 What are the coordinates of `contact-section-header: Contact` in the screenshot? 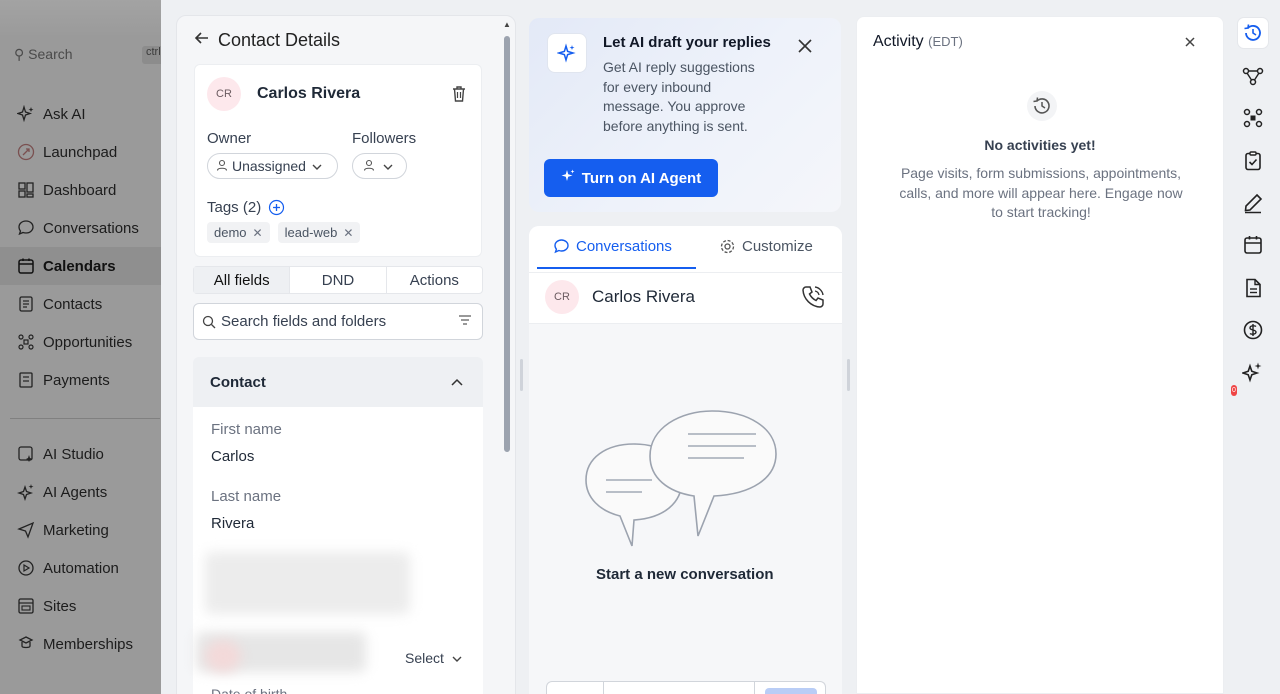 It's located at (338, 382).